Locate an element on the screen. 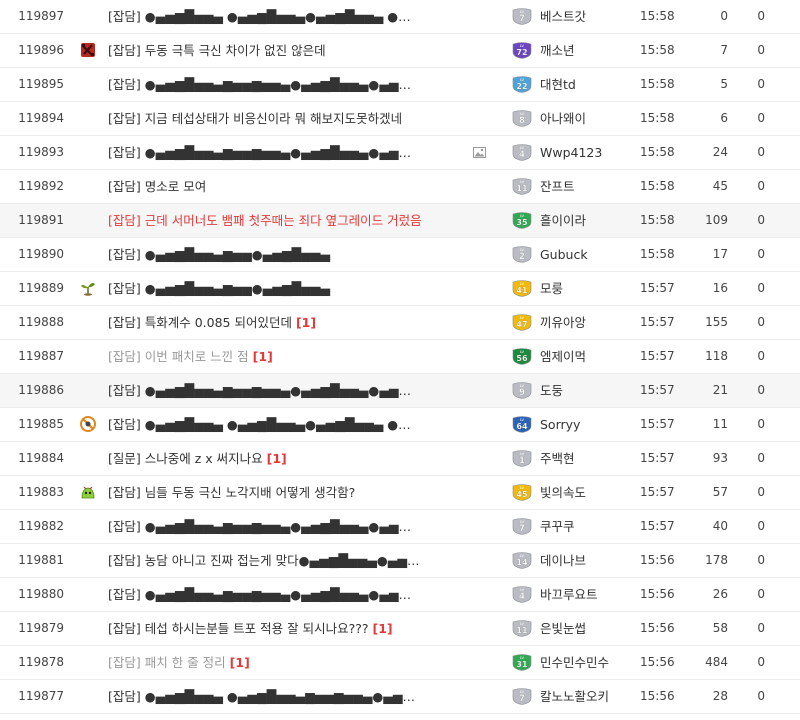 The width and height of the screenshot is (800, 720). author-name: 깨소년 is located at coordinates (587, 50).